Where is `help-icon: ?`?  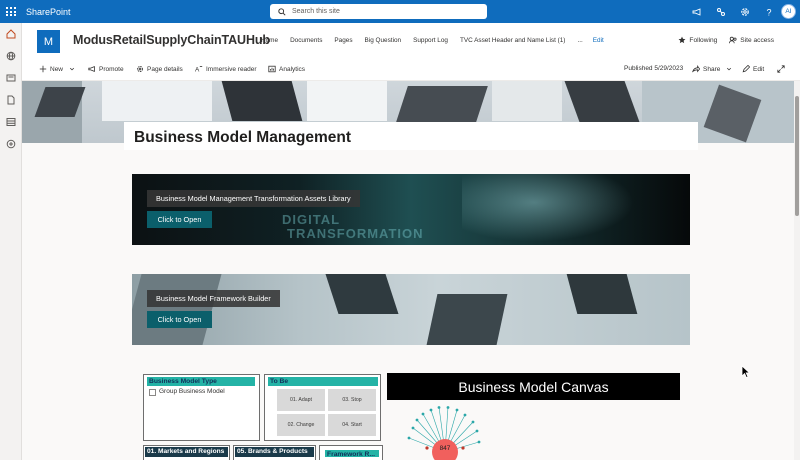
help-icon: ? is located at coordinates (769, 11).